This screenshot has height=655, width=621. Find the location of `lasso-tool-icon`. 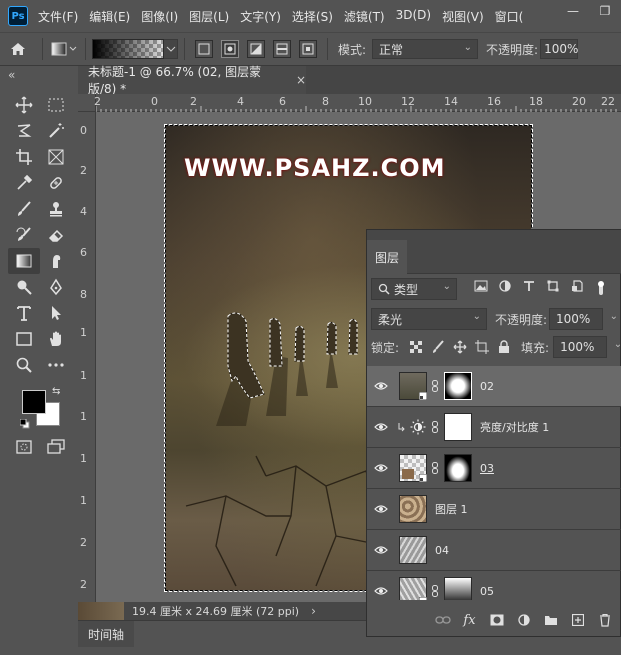

lasso-tool-icon is located at coordinates (24, 131).